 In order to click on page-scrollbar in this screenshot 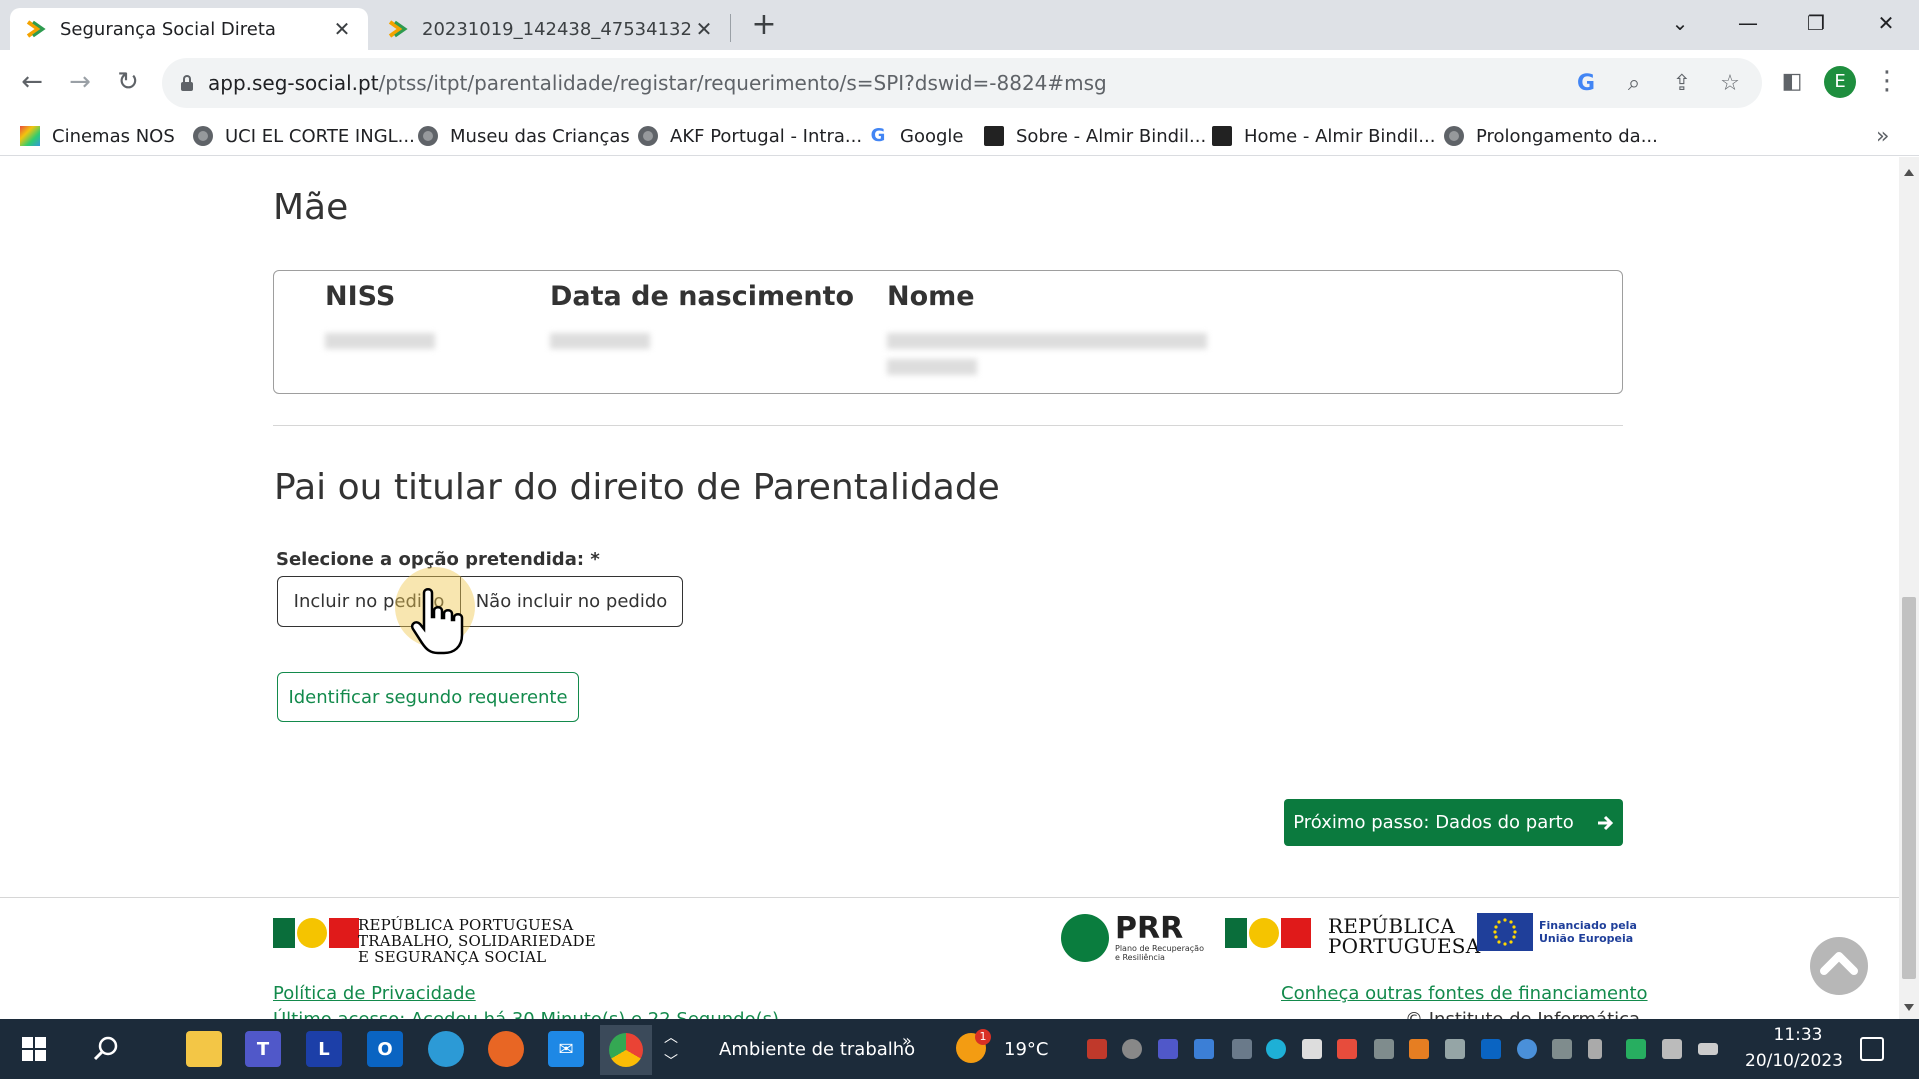, I will do `click(1909, 588)`.